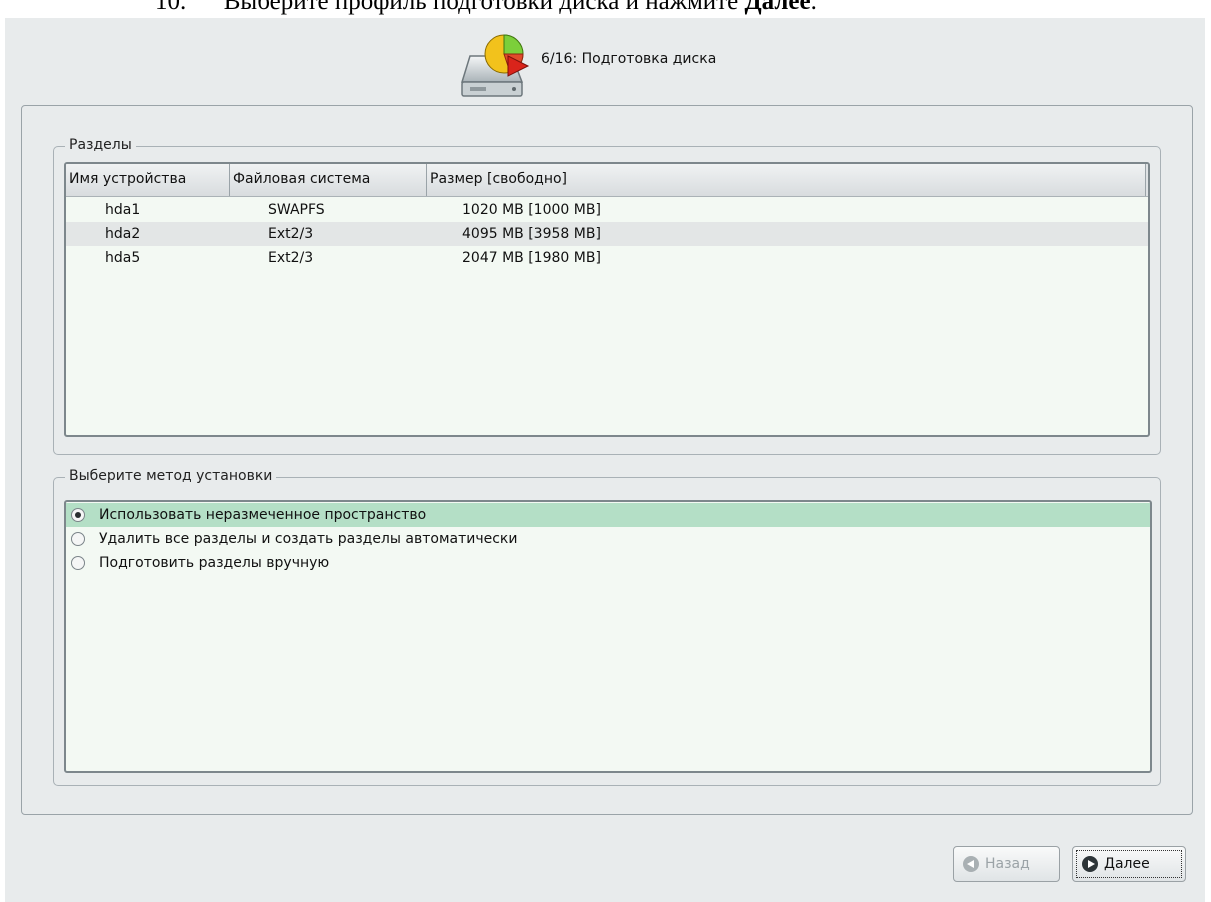  I want to click on next-button-label: Далее, so click(1127, 864).